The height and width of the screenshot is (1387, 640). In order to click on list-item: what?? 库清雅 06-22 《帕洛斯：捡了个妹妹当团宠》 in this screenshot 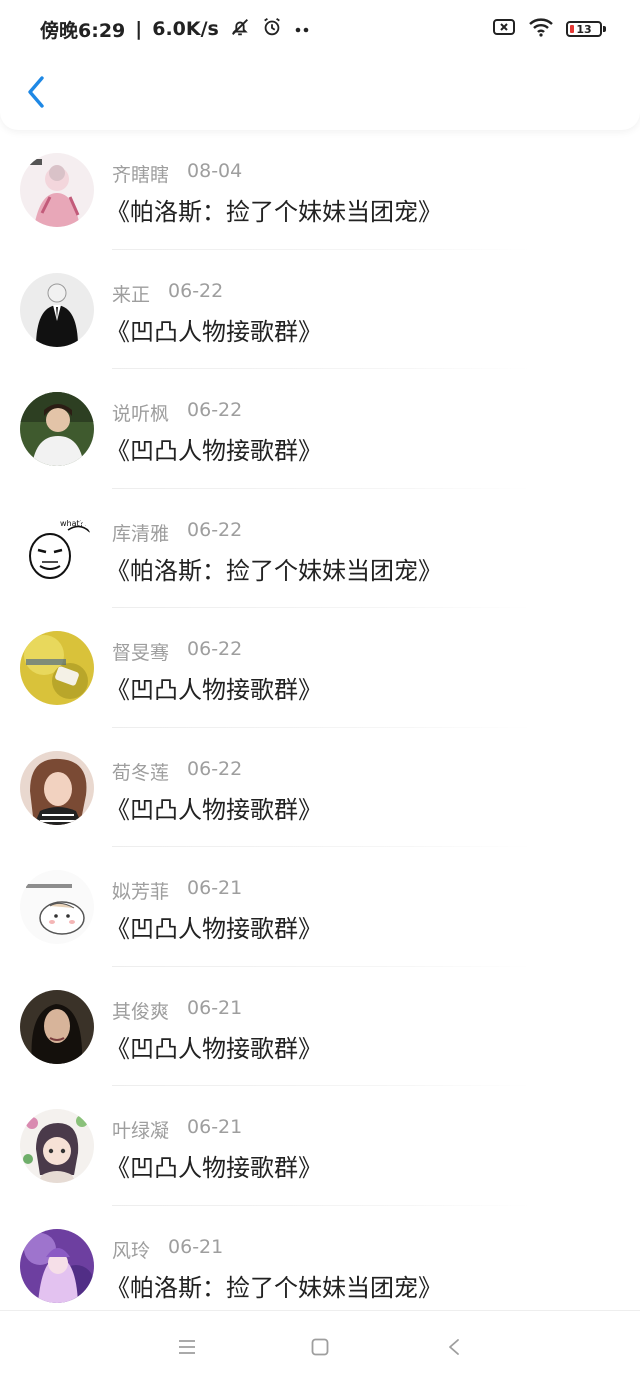, I will do `click(320, 548)`.